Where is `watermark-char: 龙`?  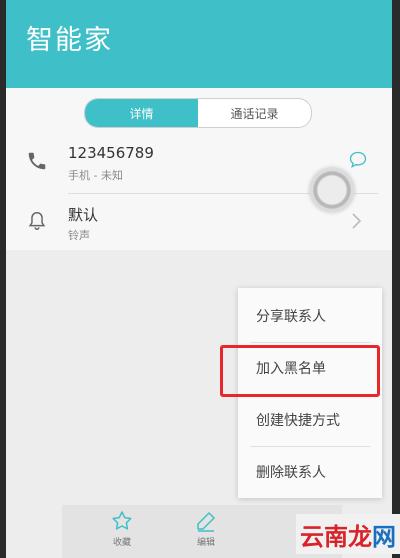 watermark-char: 龙 is located at coordinates (360, 536).